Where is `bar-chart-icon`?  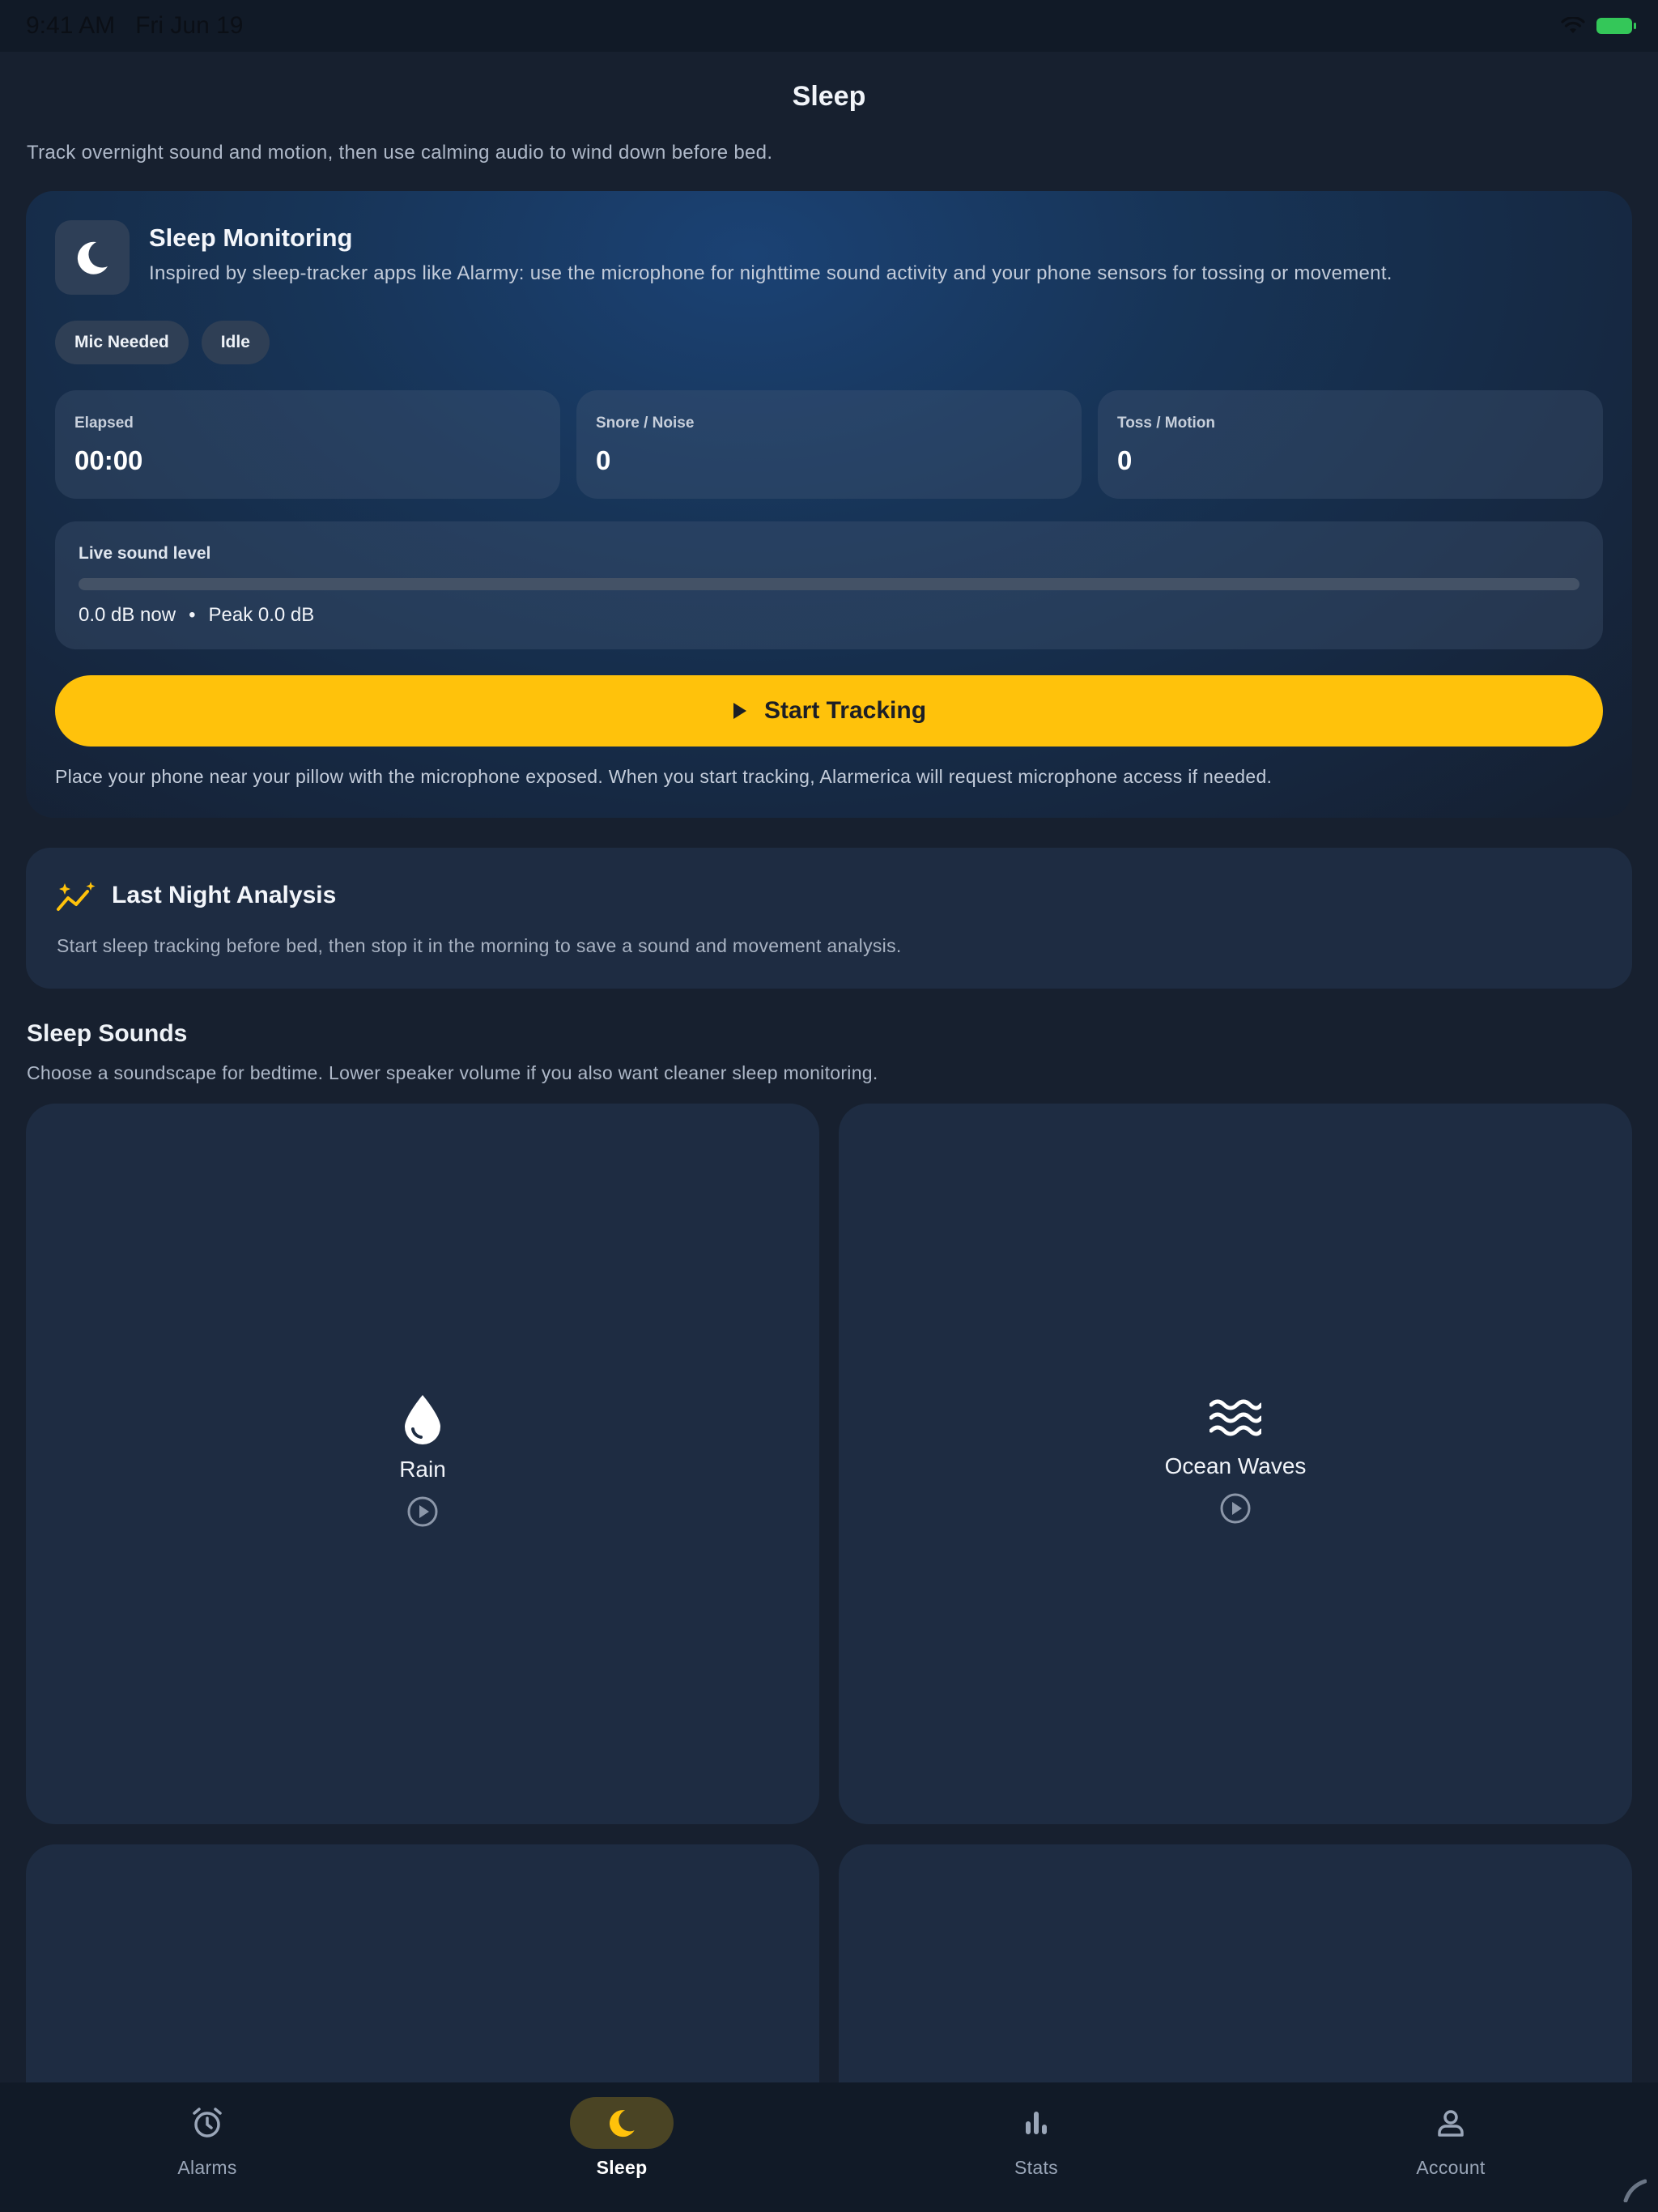
bar-chart-icon is located at coordinates (1036, 2123).